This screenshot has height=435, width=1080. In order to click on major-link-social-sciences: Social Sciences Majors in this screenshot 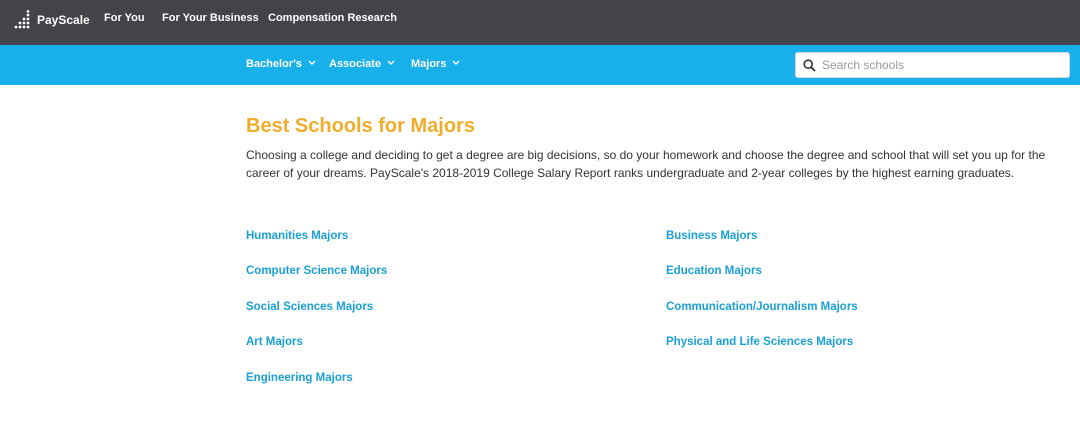, I will do `click(316, 318)`.